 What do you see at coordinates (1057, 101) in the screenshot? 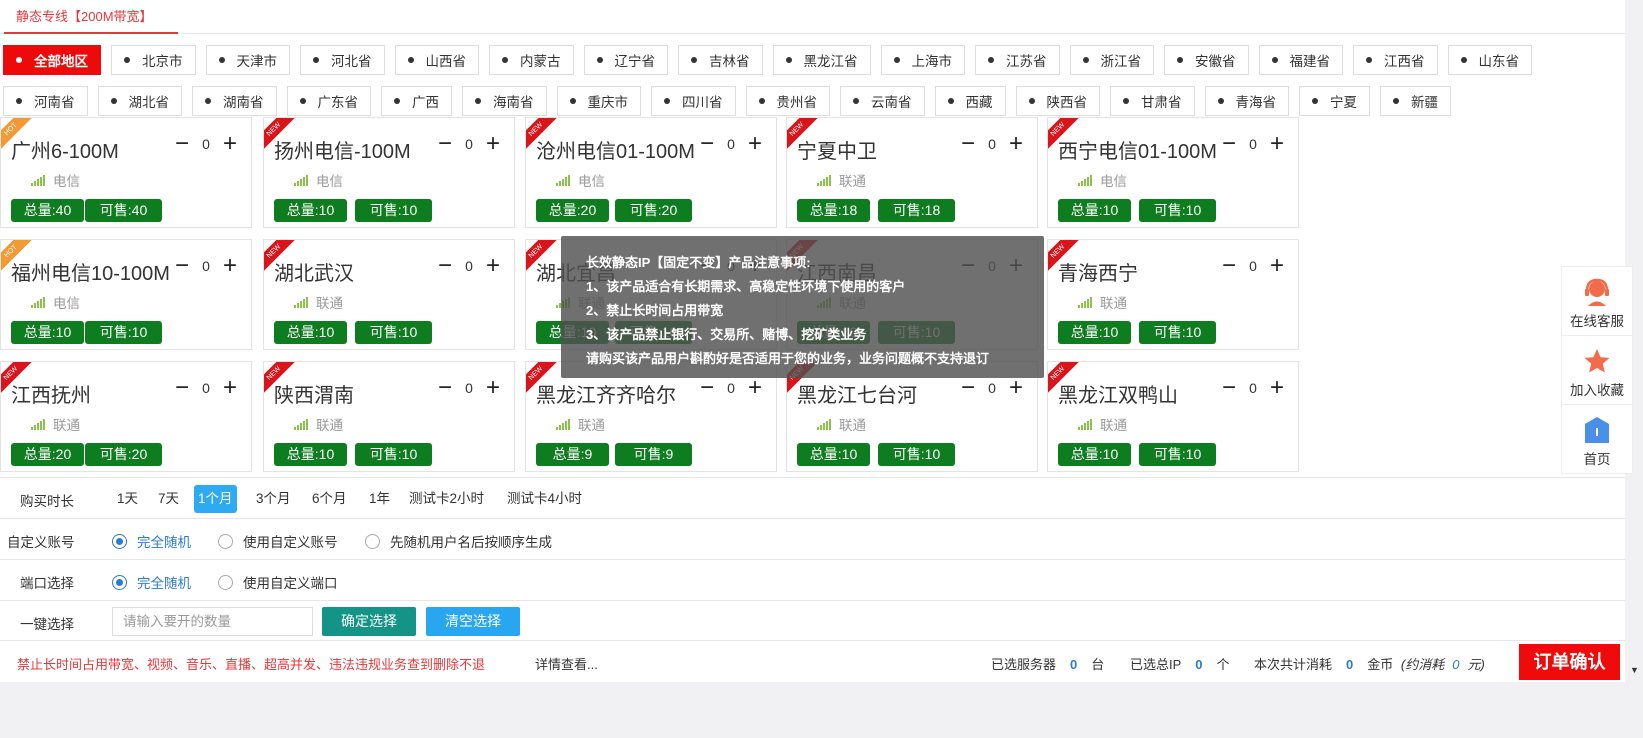
I see `region-filter-item: 陕西省` at bounding box center [1057, 101].